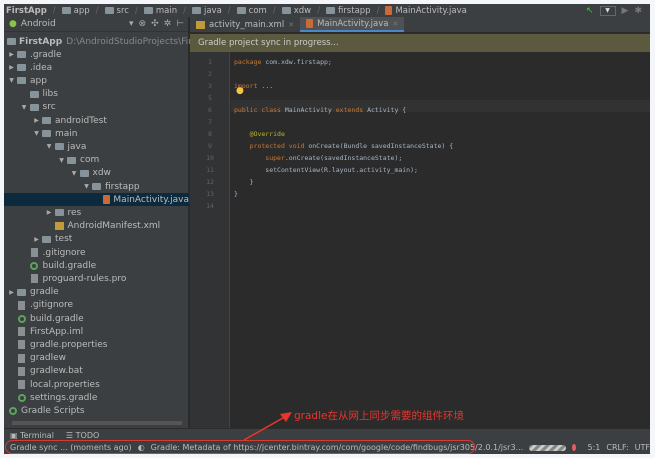  I want to click on code-token: onCreate(Bundle savedInstanceState) {, so click(381, 146).